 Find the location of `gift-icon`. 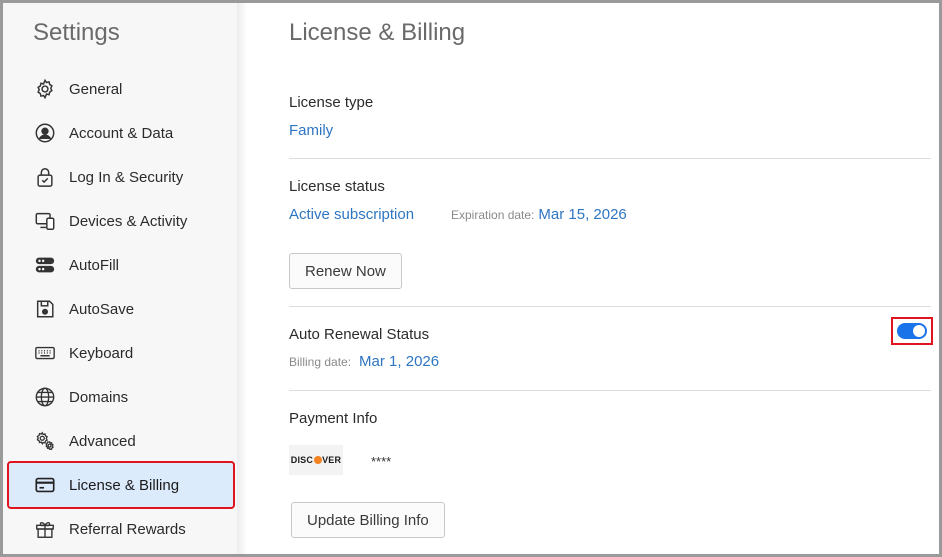

gift-icon is located at coordinates (45, 529).